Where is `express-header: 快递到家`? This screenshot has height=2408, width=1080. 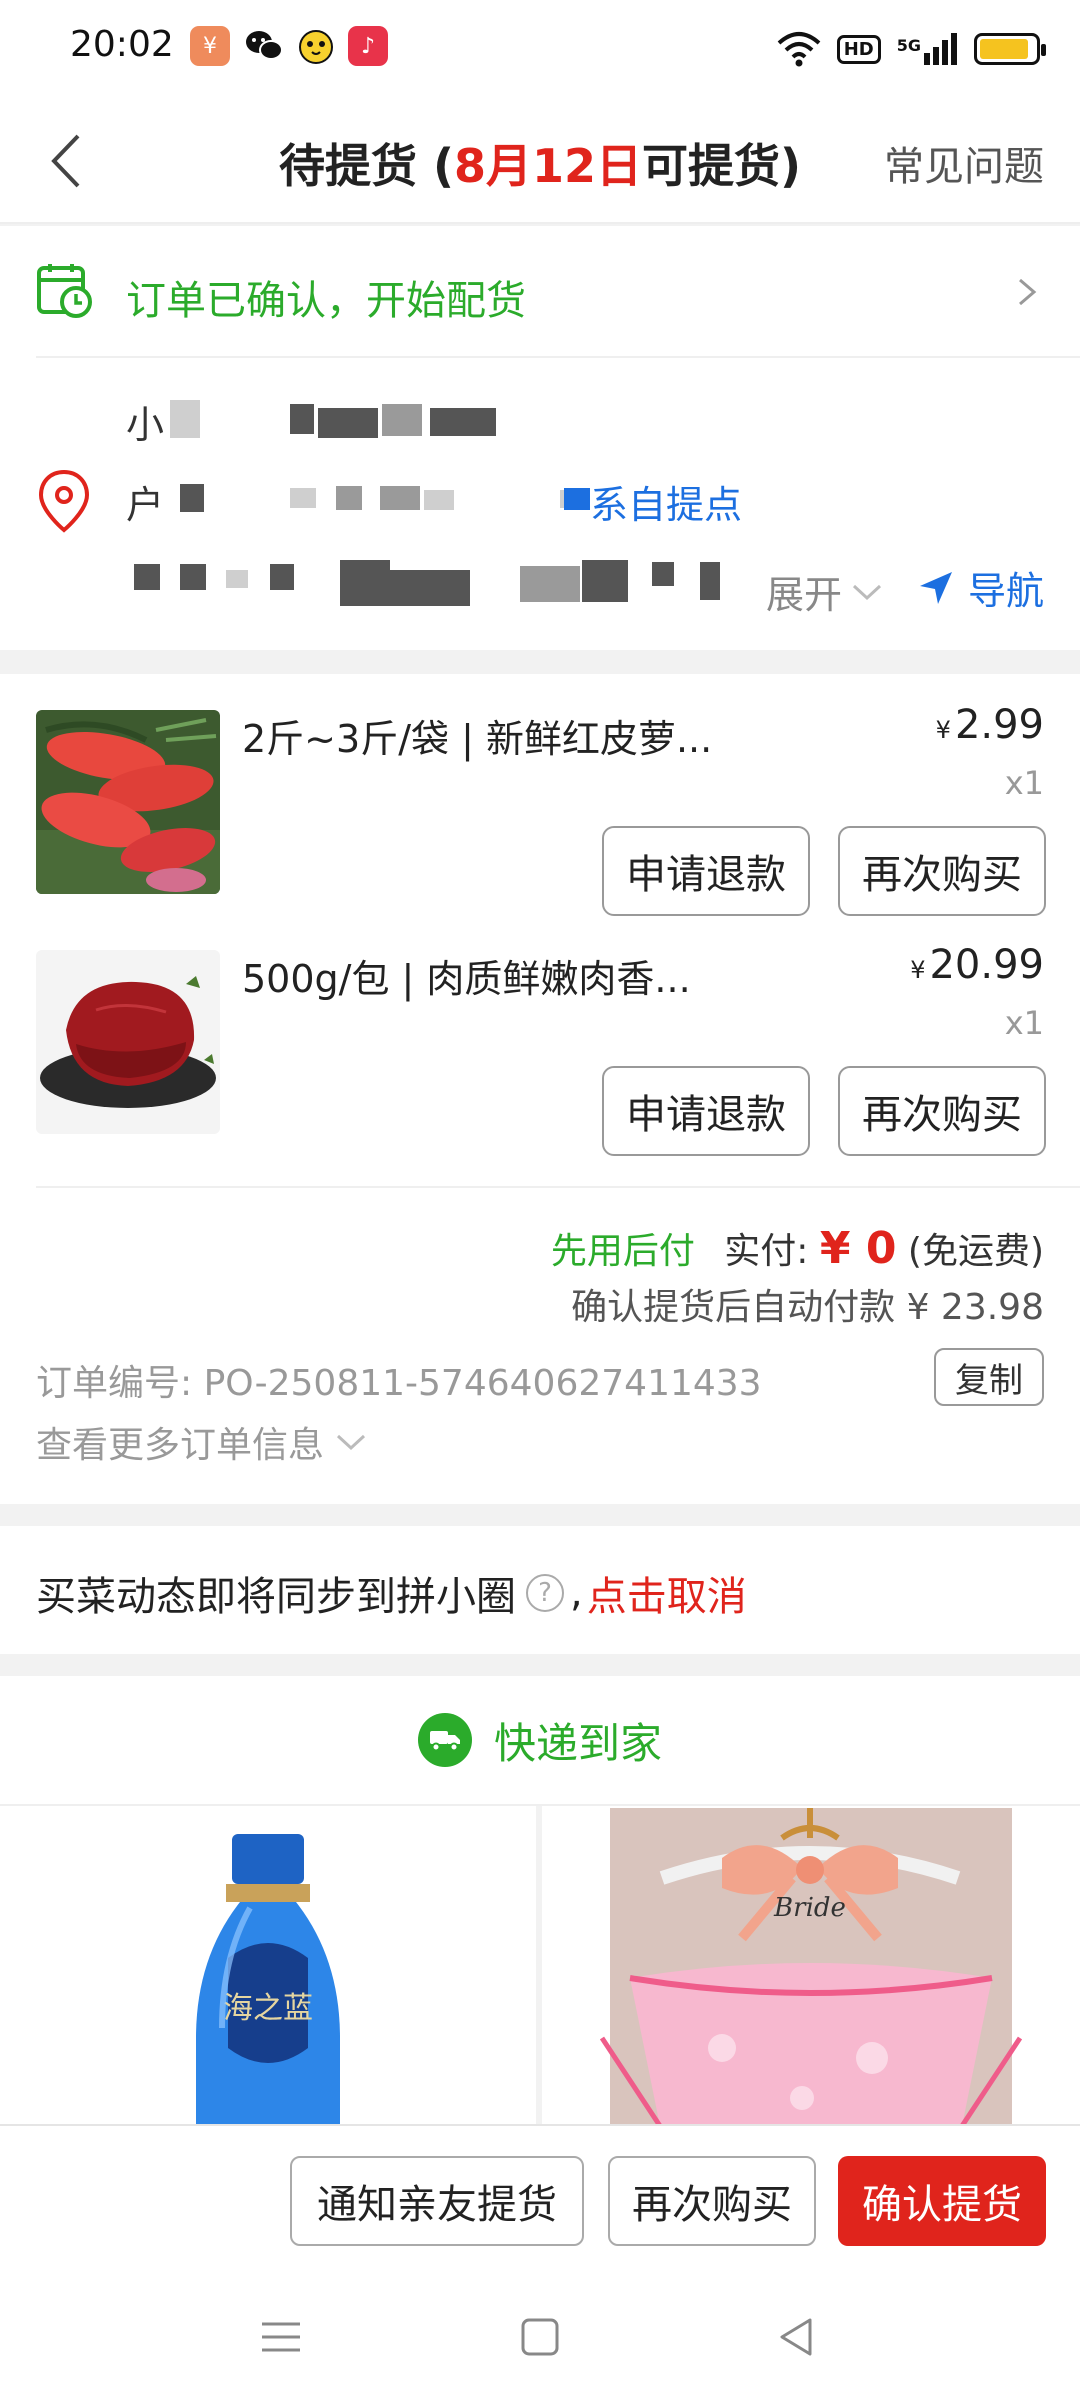
express-header: 快递到家 is located at coordinates (540, 1741).